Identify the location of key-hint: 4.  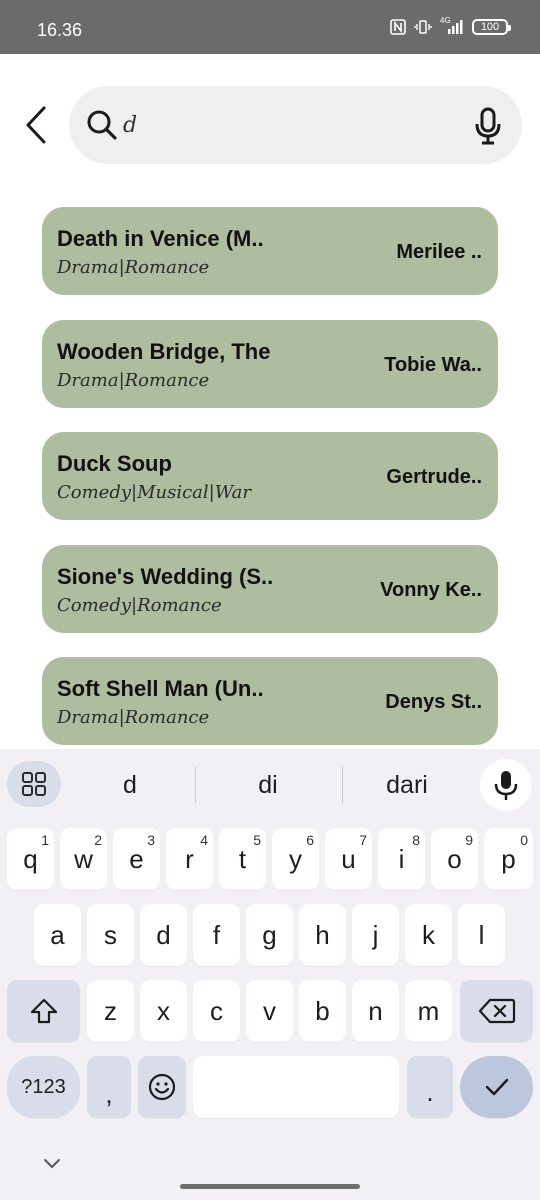
(204, 840).